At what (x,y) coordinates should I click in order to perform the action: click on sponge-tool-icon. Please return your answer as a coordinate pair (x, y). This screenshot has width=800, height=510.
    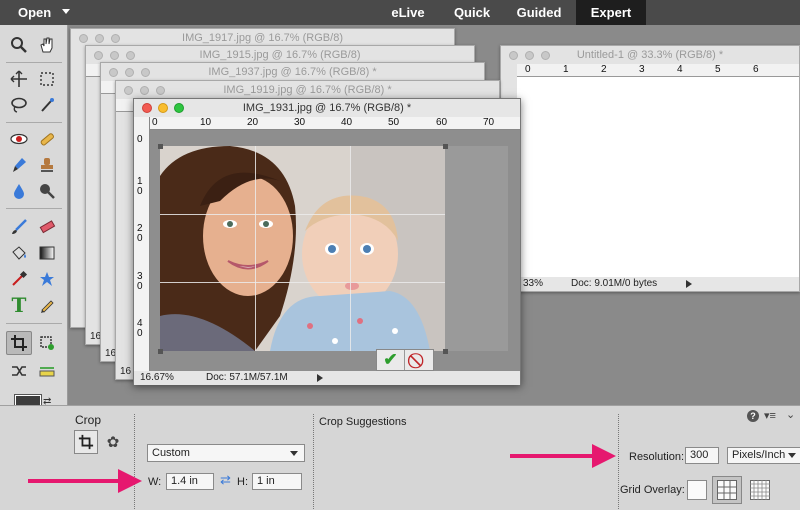
    Looking at the image, I should click on (47, 191).